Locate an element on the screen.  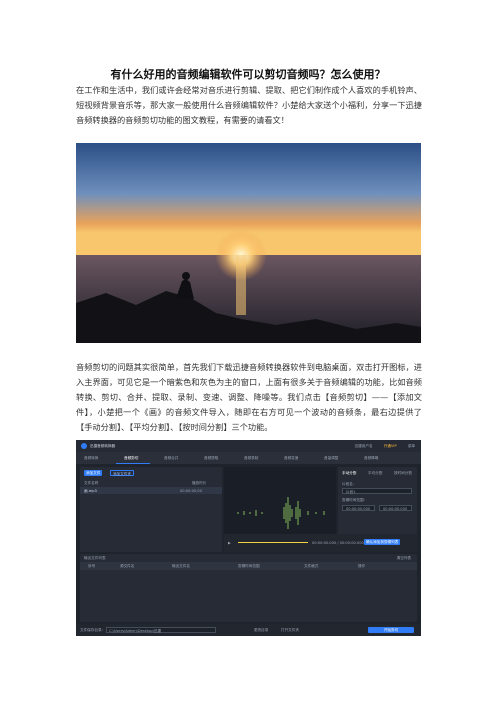
col-index: 序号 is located at coordinates (92, 566).